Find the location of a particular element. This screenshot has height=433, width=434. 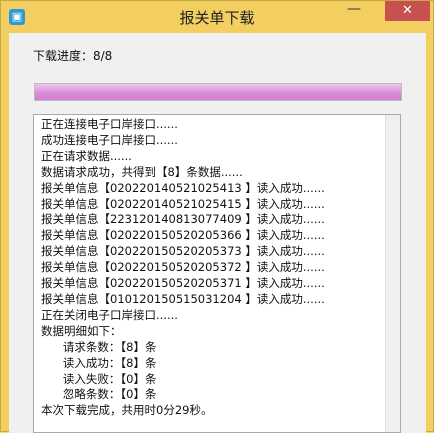

progress-fill is located at coordinates (218, 92).